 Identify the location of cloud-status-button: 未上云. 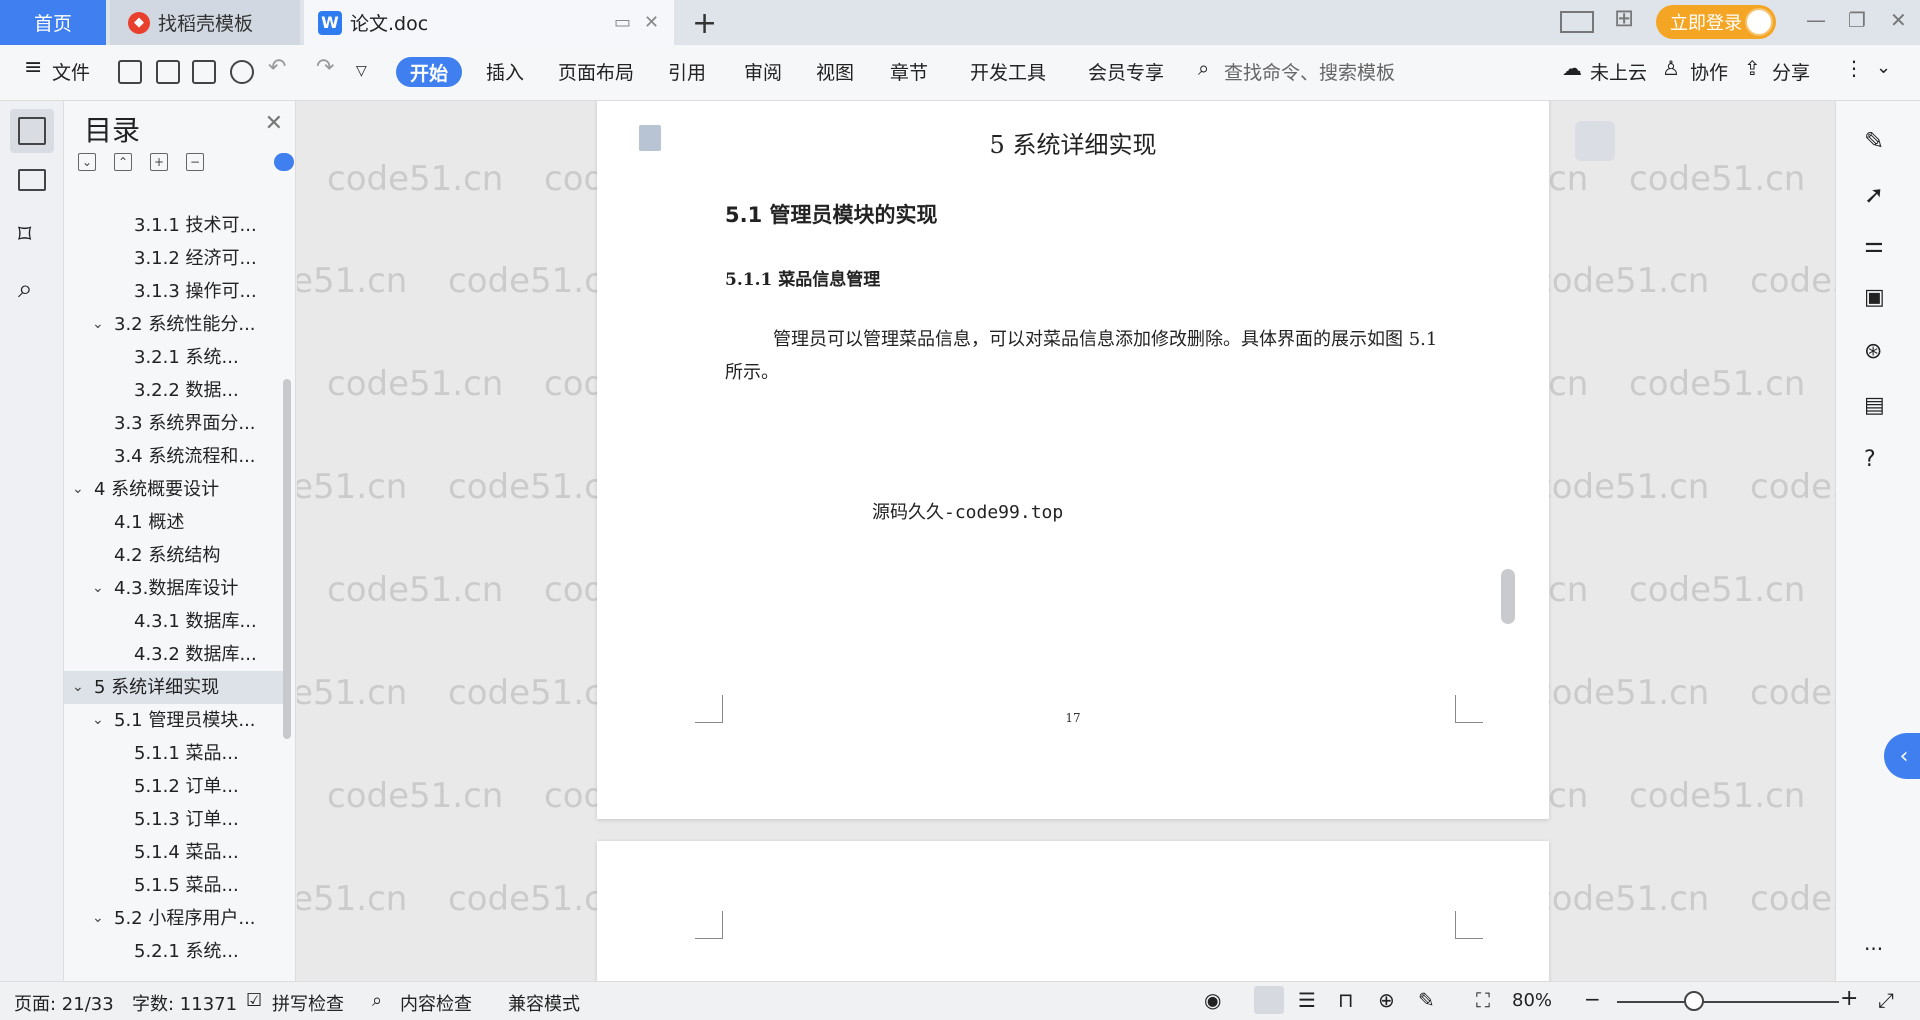
(1618, 71).